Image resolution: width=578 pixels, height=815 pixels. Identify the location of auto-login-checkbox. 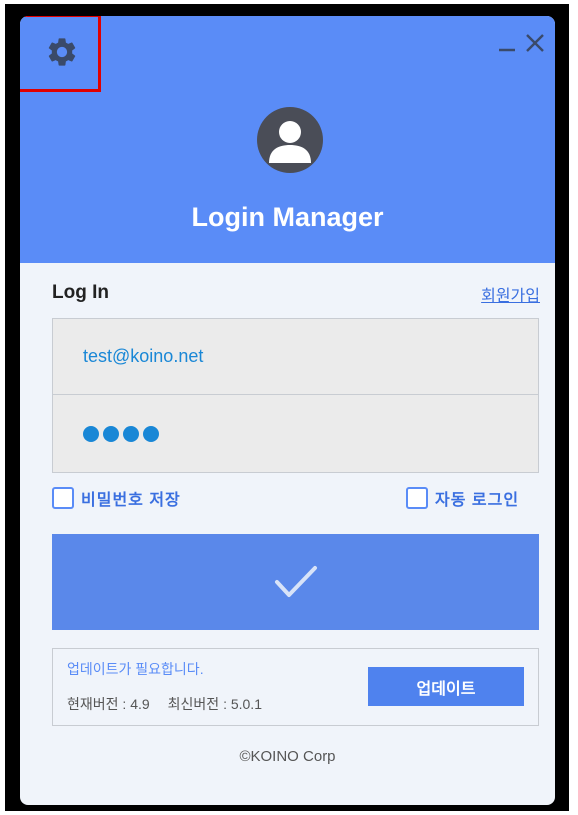
(417, 498).